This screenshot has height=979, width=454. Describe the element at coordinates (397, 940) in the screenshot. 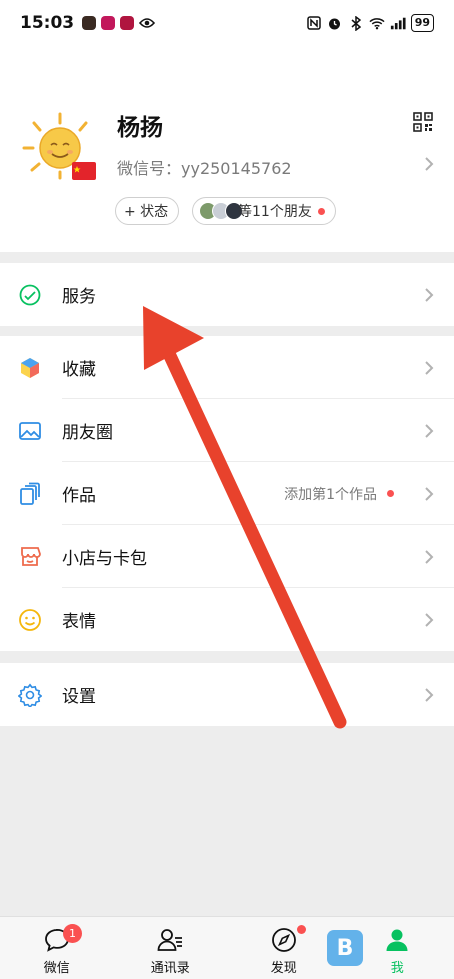

I see `person-icon` at that location.